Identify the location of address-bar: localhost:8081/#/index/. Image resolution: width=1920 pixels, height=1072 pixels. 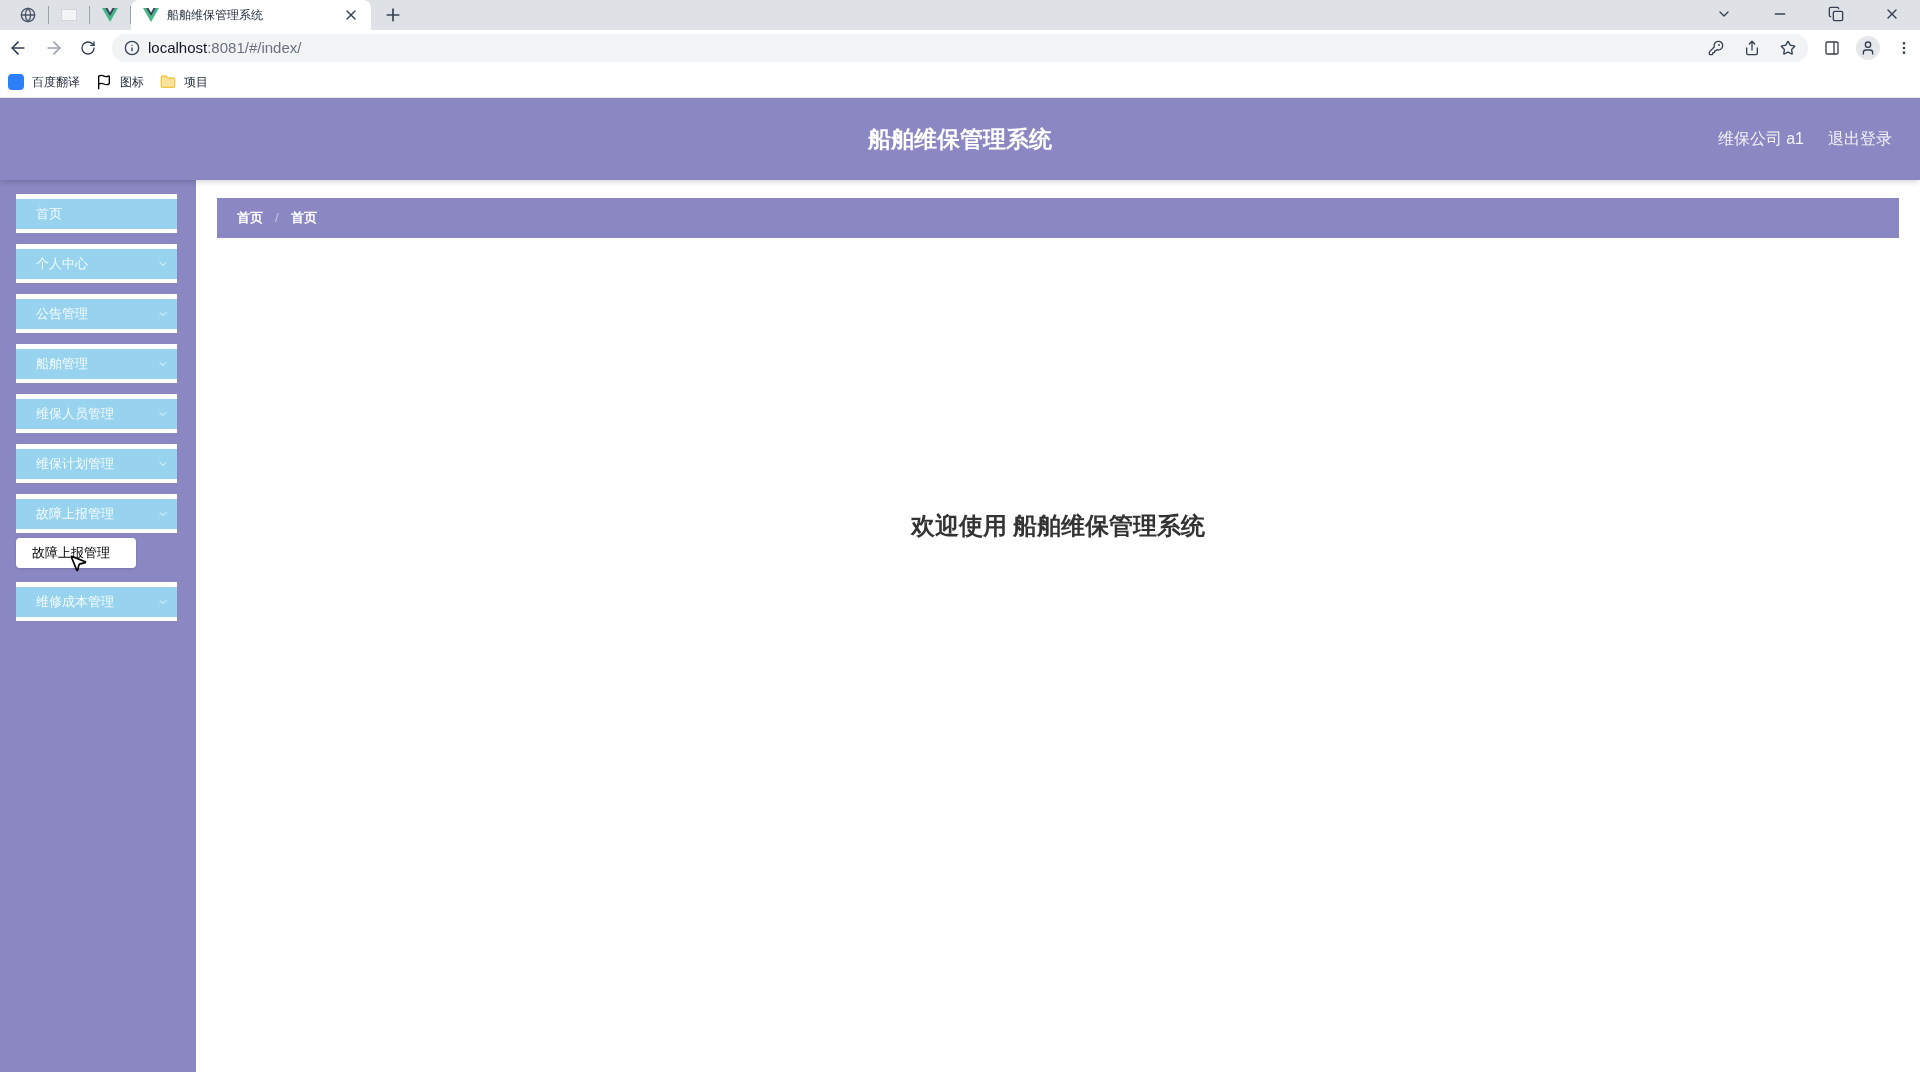
(960, 48).